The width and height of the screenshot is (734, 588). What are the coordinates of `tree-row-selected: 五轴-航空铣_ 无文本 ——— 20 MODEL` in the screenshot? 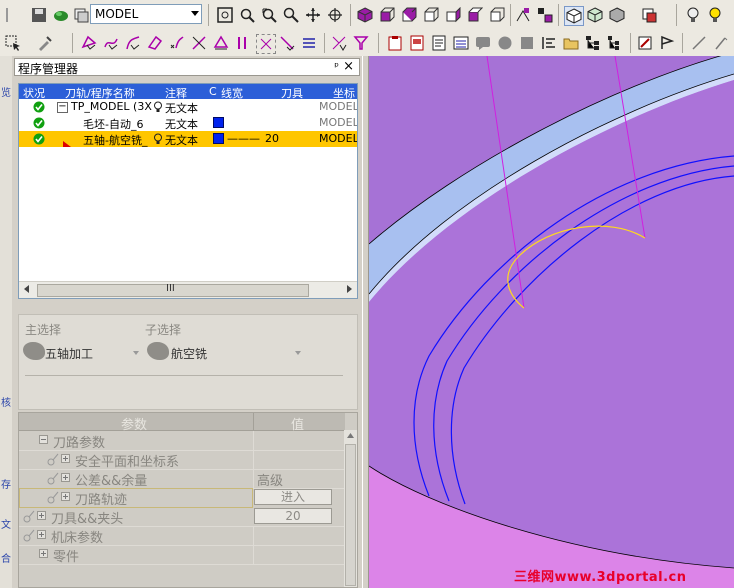 It's located at (188, 139).